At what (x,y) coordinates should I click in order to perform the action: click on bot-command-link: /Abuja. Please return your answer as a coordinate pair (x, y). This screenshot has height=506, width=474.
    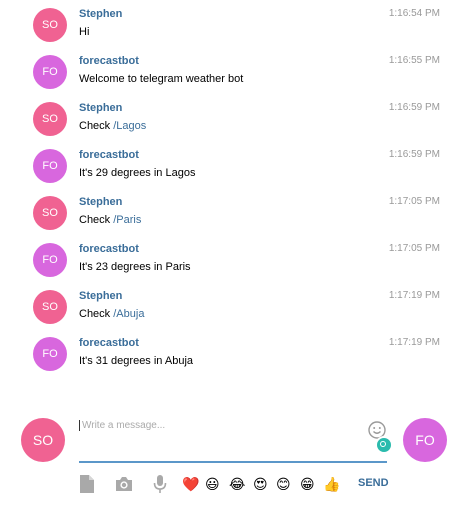
    Looking at the image, I should click on (128, 314).